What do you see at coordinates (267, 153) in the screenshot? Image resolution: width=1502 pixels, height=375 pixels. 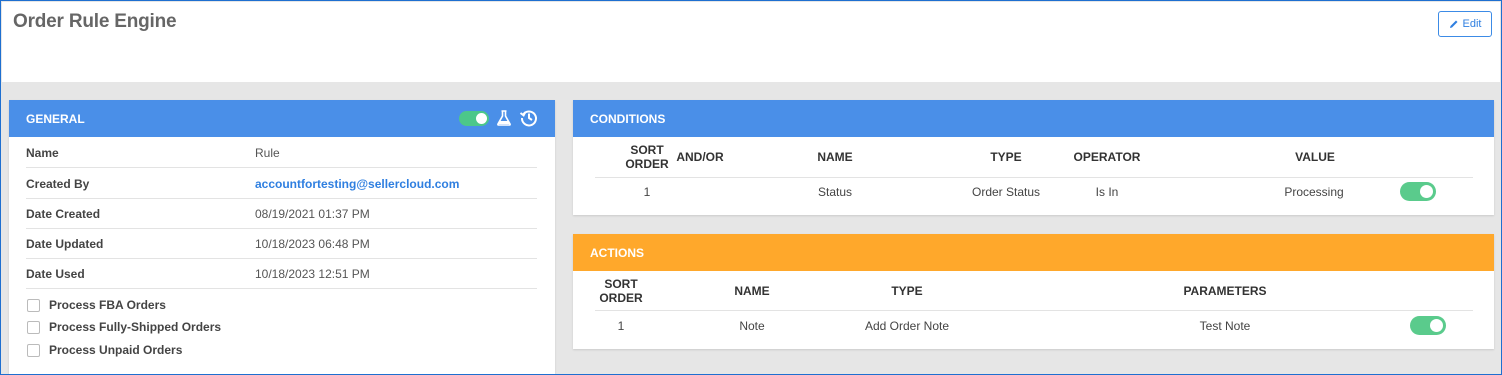 I see `property-value: Rule` at bounding box center [267, 153].